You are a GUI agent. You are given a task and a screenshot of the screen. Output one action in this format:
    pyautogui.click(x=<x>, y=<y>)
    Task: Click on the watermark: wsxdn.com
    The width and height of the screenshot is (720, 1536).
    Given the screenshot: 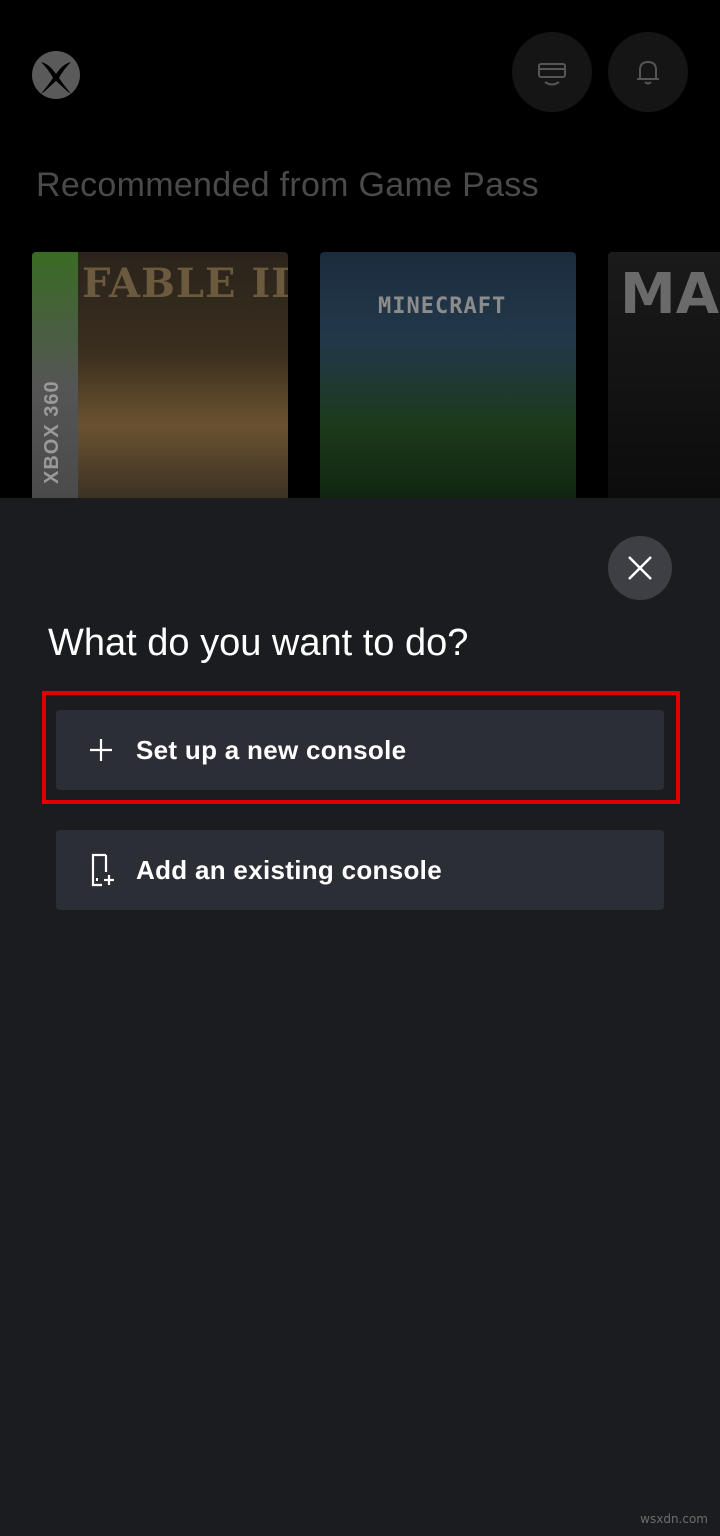 What is the action you would take?
    pyautogui.click(x=674, y=1519)
    